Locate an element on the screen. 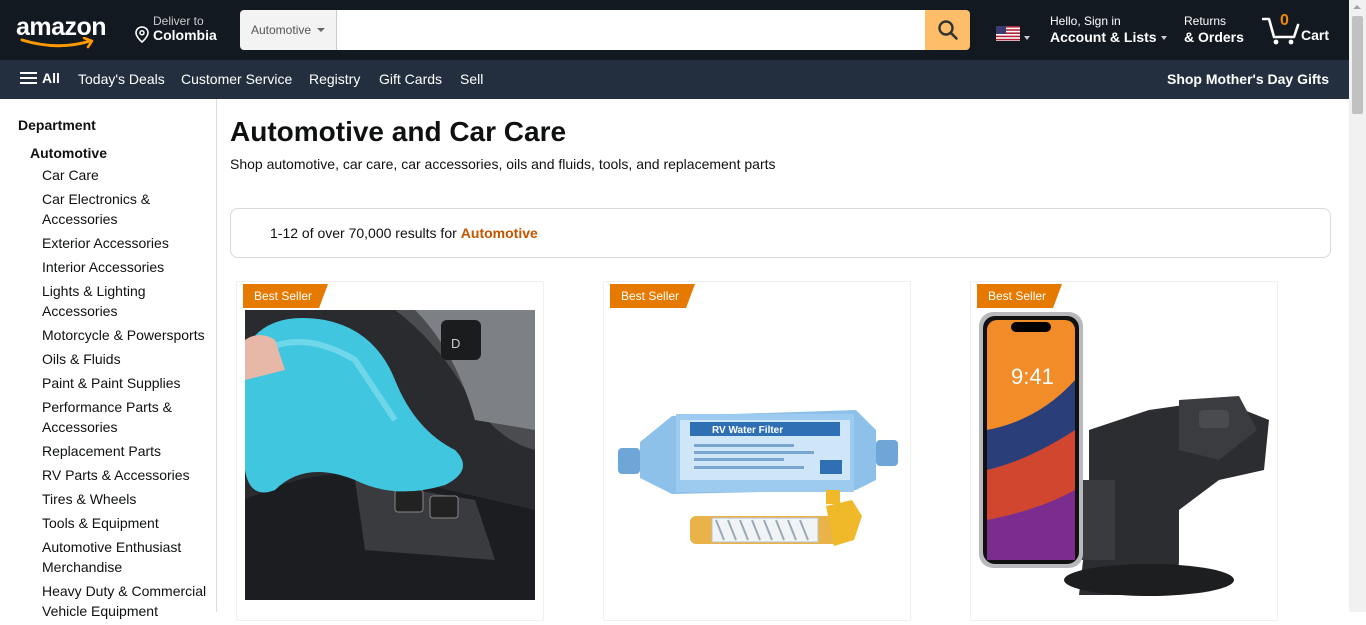 This screenshot has height=625, width=1366. sidebar-item-paint: Paint & Paint Supplies is located at coordinates (128, 383).